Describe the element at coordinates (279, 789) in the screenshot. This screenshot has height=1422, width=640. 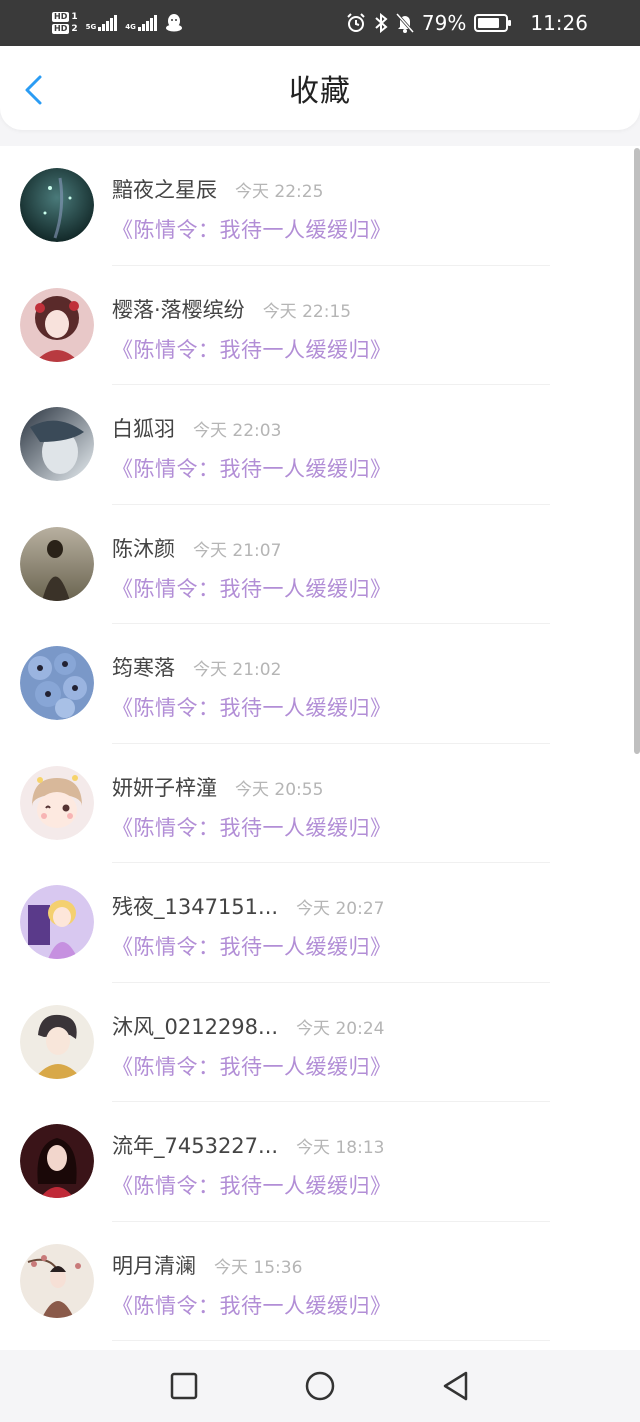
I see `timestamp: 今天 20:55` at that location.